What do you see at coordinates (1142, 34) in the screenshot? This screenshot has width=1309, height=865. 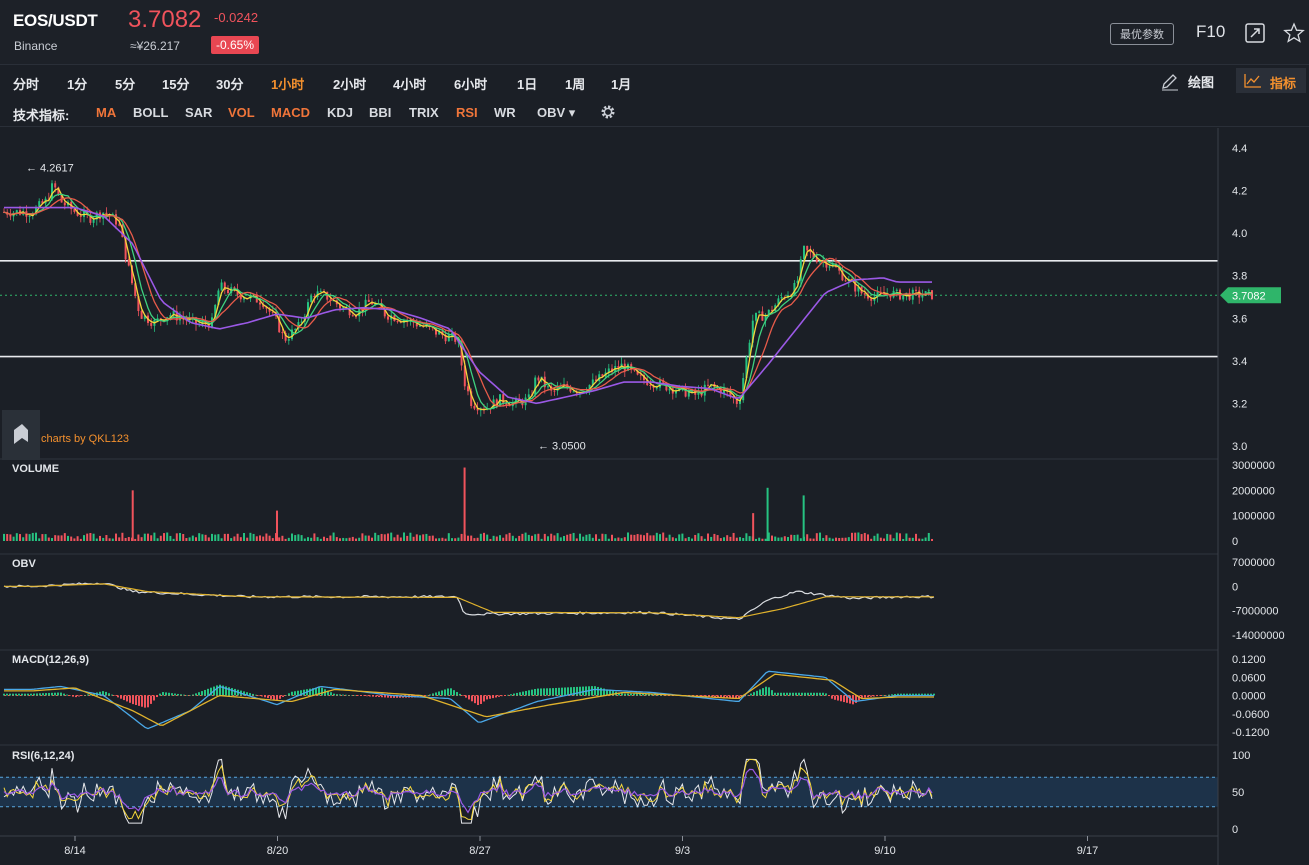 I see `optimal-params-button: 最优参数` at bounding box center [1142, 34].